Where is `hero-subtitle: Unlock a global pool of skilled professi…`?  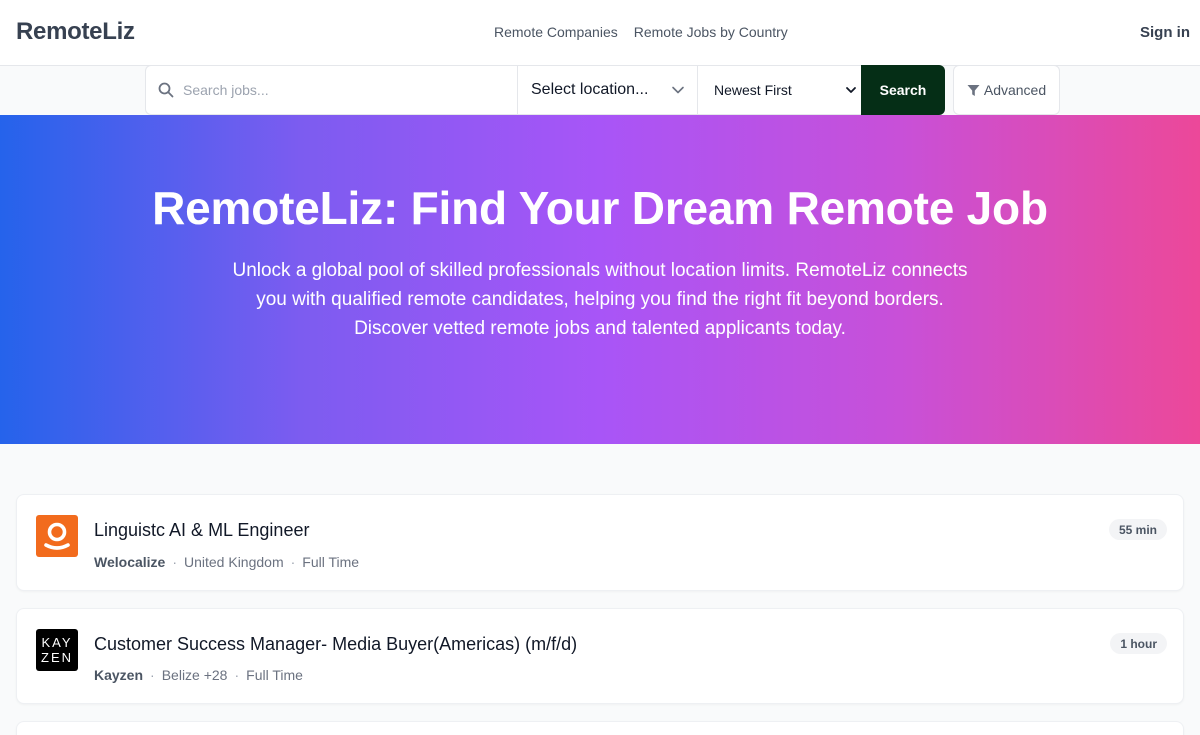
hero-subtitle: Unlock a global pool of skilled professi… is located at coordinates (600, 299).